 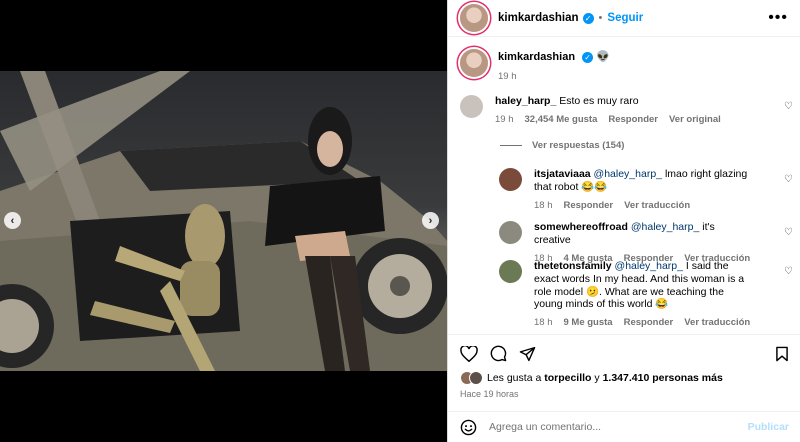 I want to click on carousel-next-button: ›, so click(x=430, y=220).